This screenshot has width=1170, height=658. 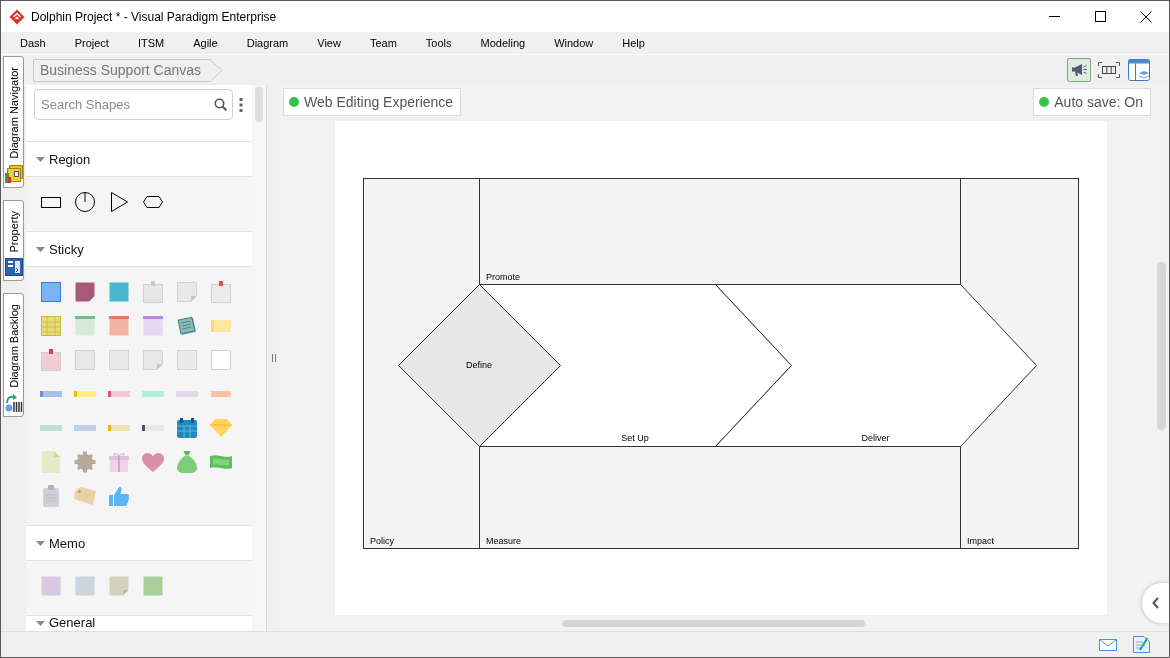 What do you see at coordinates (150, 43) in the screenshot?
I see `menu-item: ITSM` at bounding box center [150, 43].